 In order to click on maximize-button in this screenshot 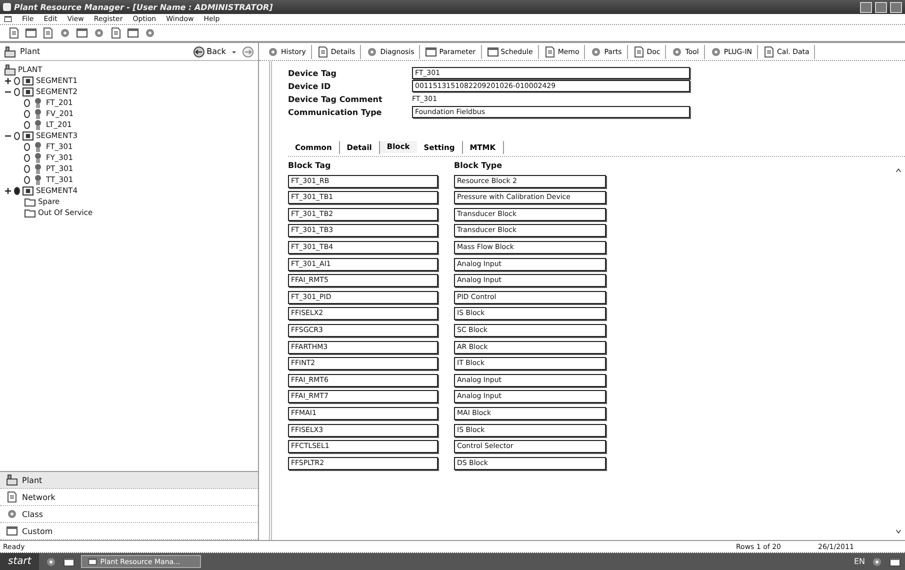, I will do `click(881, 7)`.